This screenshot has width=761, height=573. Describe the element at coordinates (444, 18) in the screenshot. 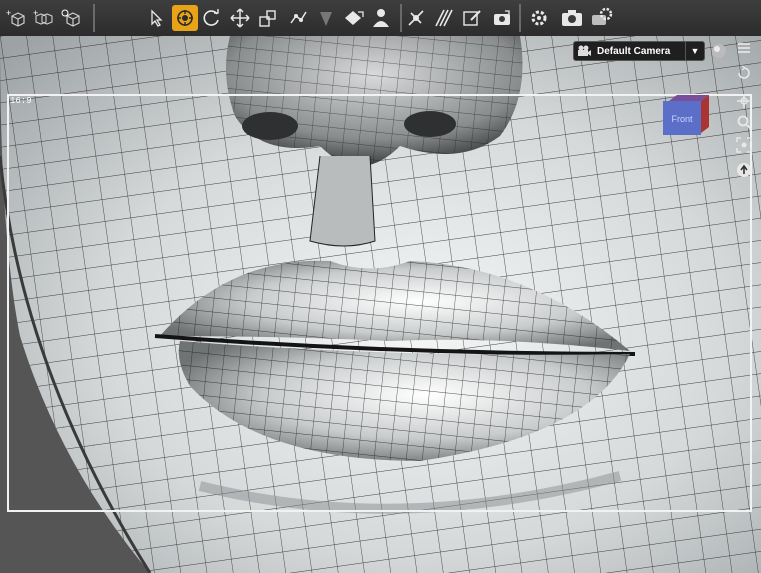

I see `texture-shift-icon` at that location.